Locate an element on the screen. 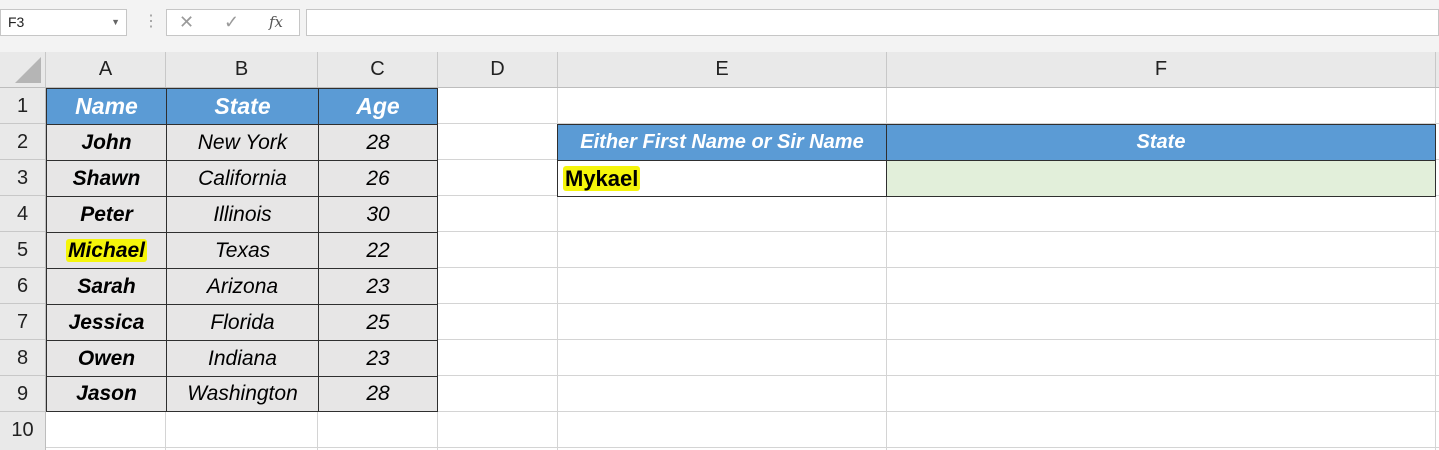 This screenshot has width=1439, height=450. column-header-a: A is located at coordinates (106, 69).